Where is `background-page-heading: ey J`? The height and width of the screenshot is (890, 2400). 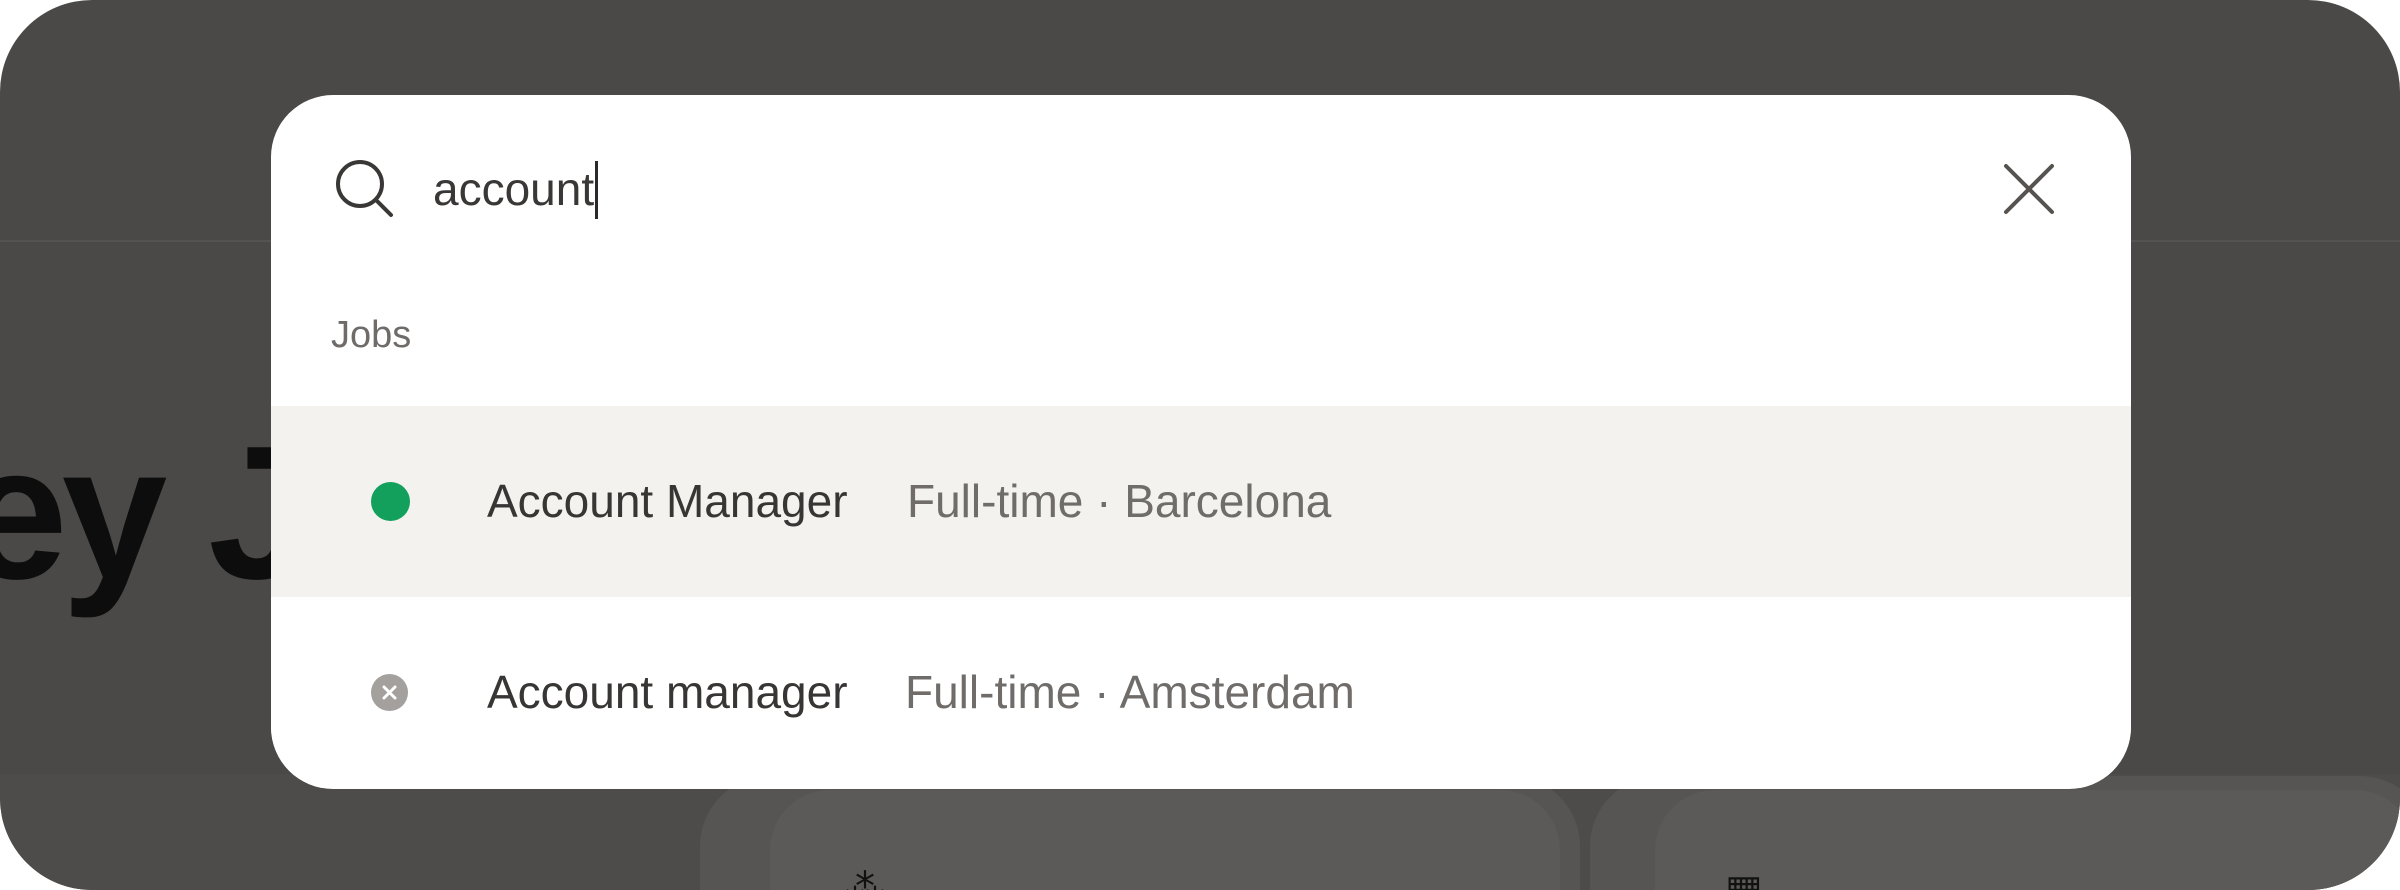 background-page-heading: ey J is located at coordinates (157, 513).